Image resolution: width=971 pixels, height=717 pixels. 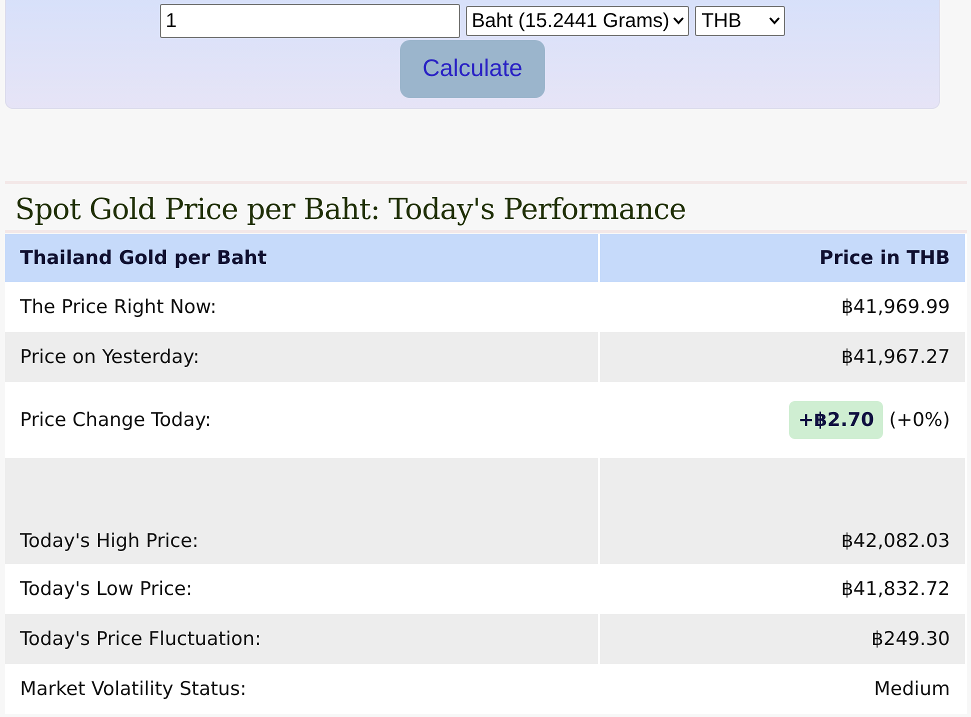 I want to click on table-cell: Today's High Price:, so click(x=302, y=511).